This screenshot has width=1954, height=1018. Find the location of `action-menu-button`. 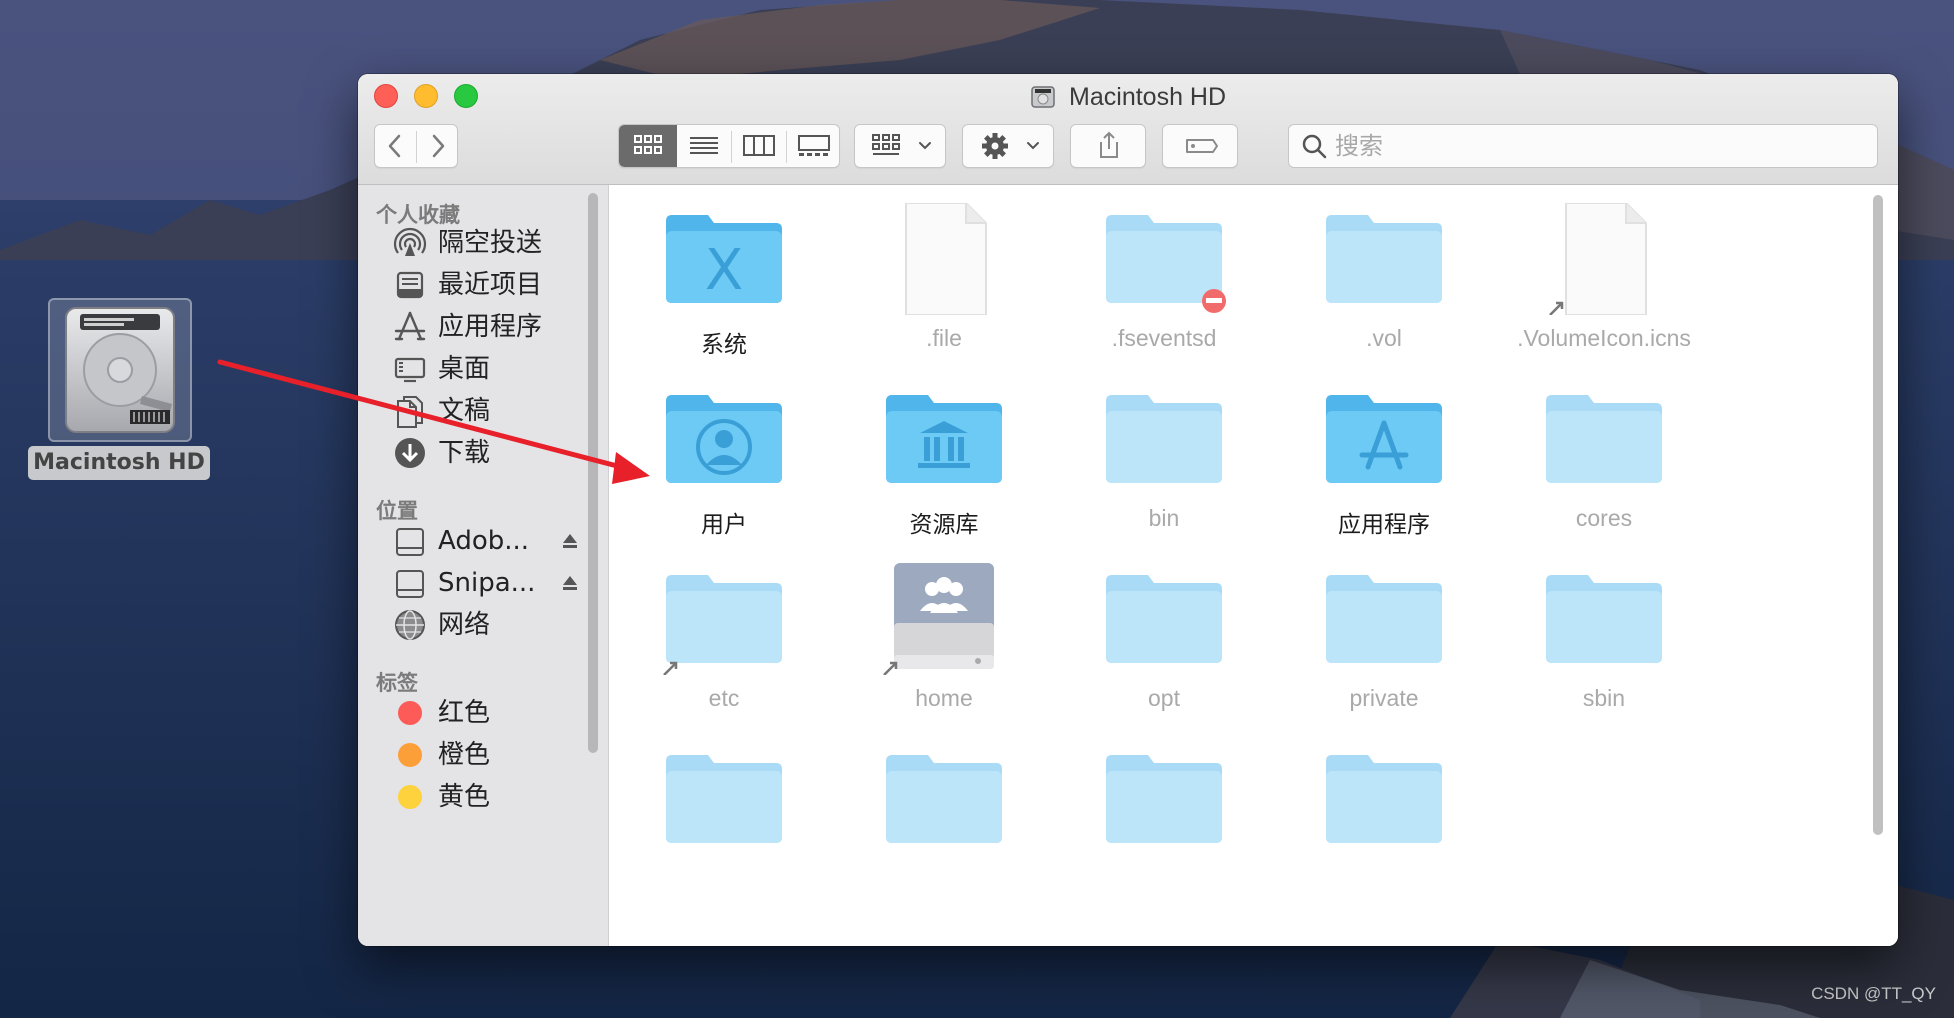

action-menu-button is located at coordinates (1008, 146).